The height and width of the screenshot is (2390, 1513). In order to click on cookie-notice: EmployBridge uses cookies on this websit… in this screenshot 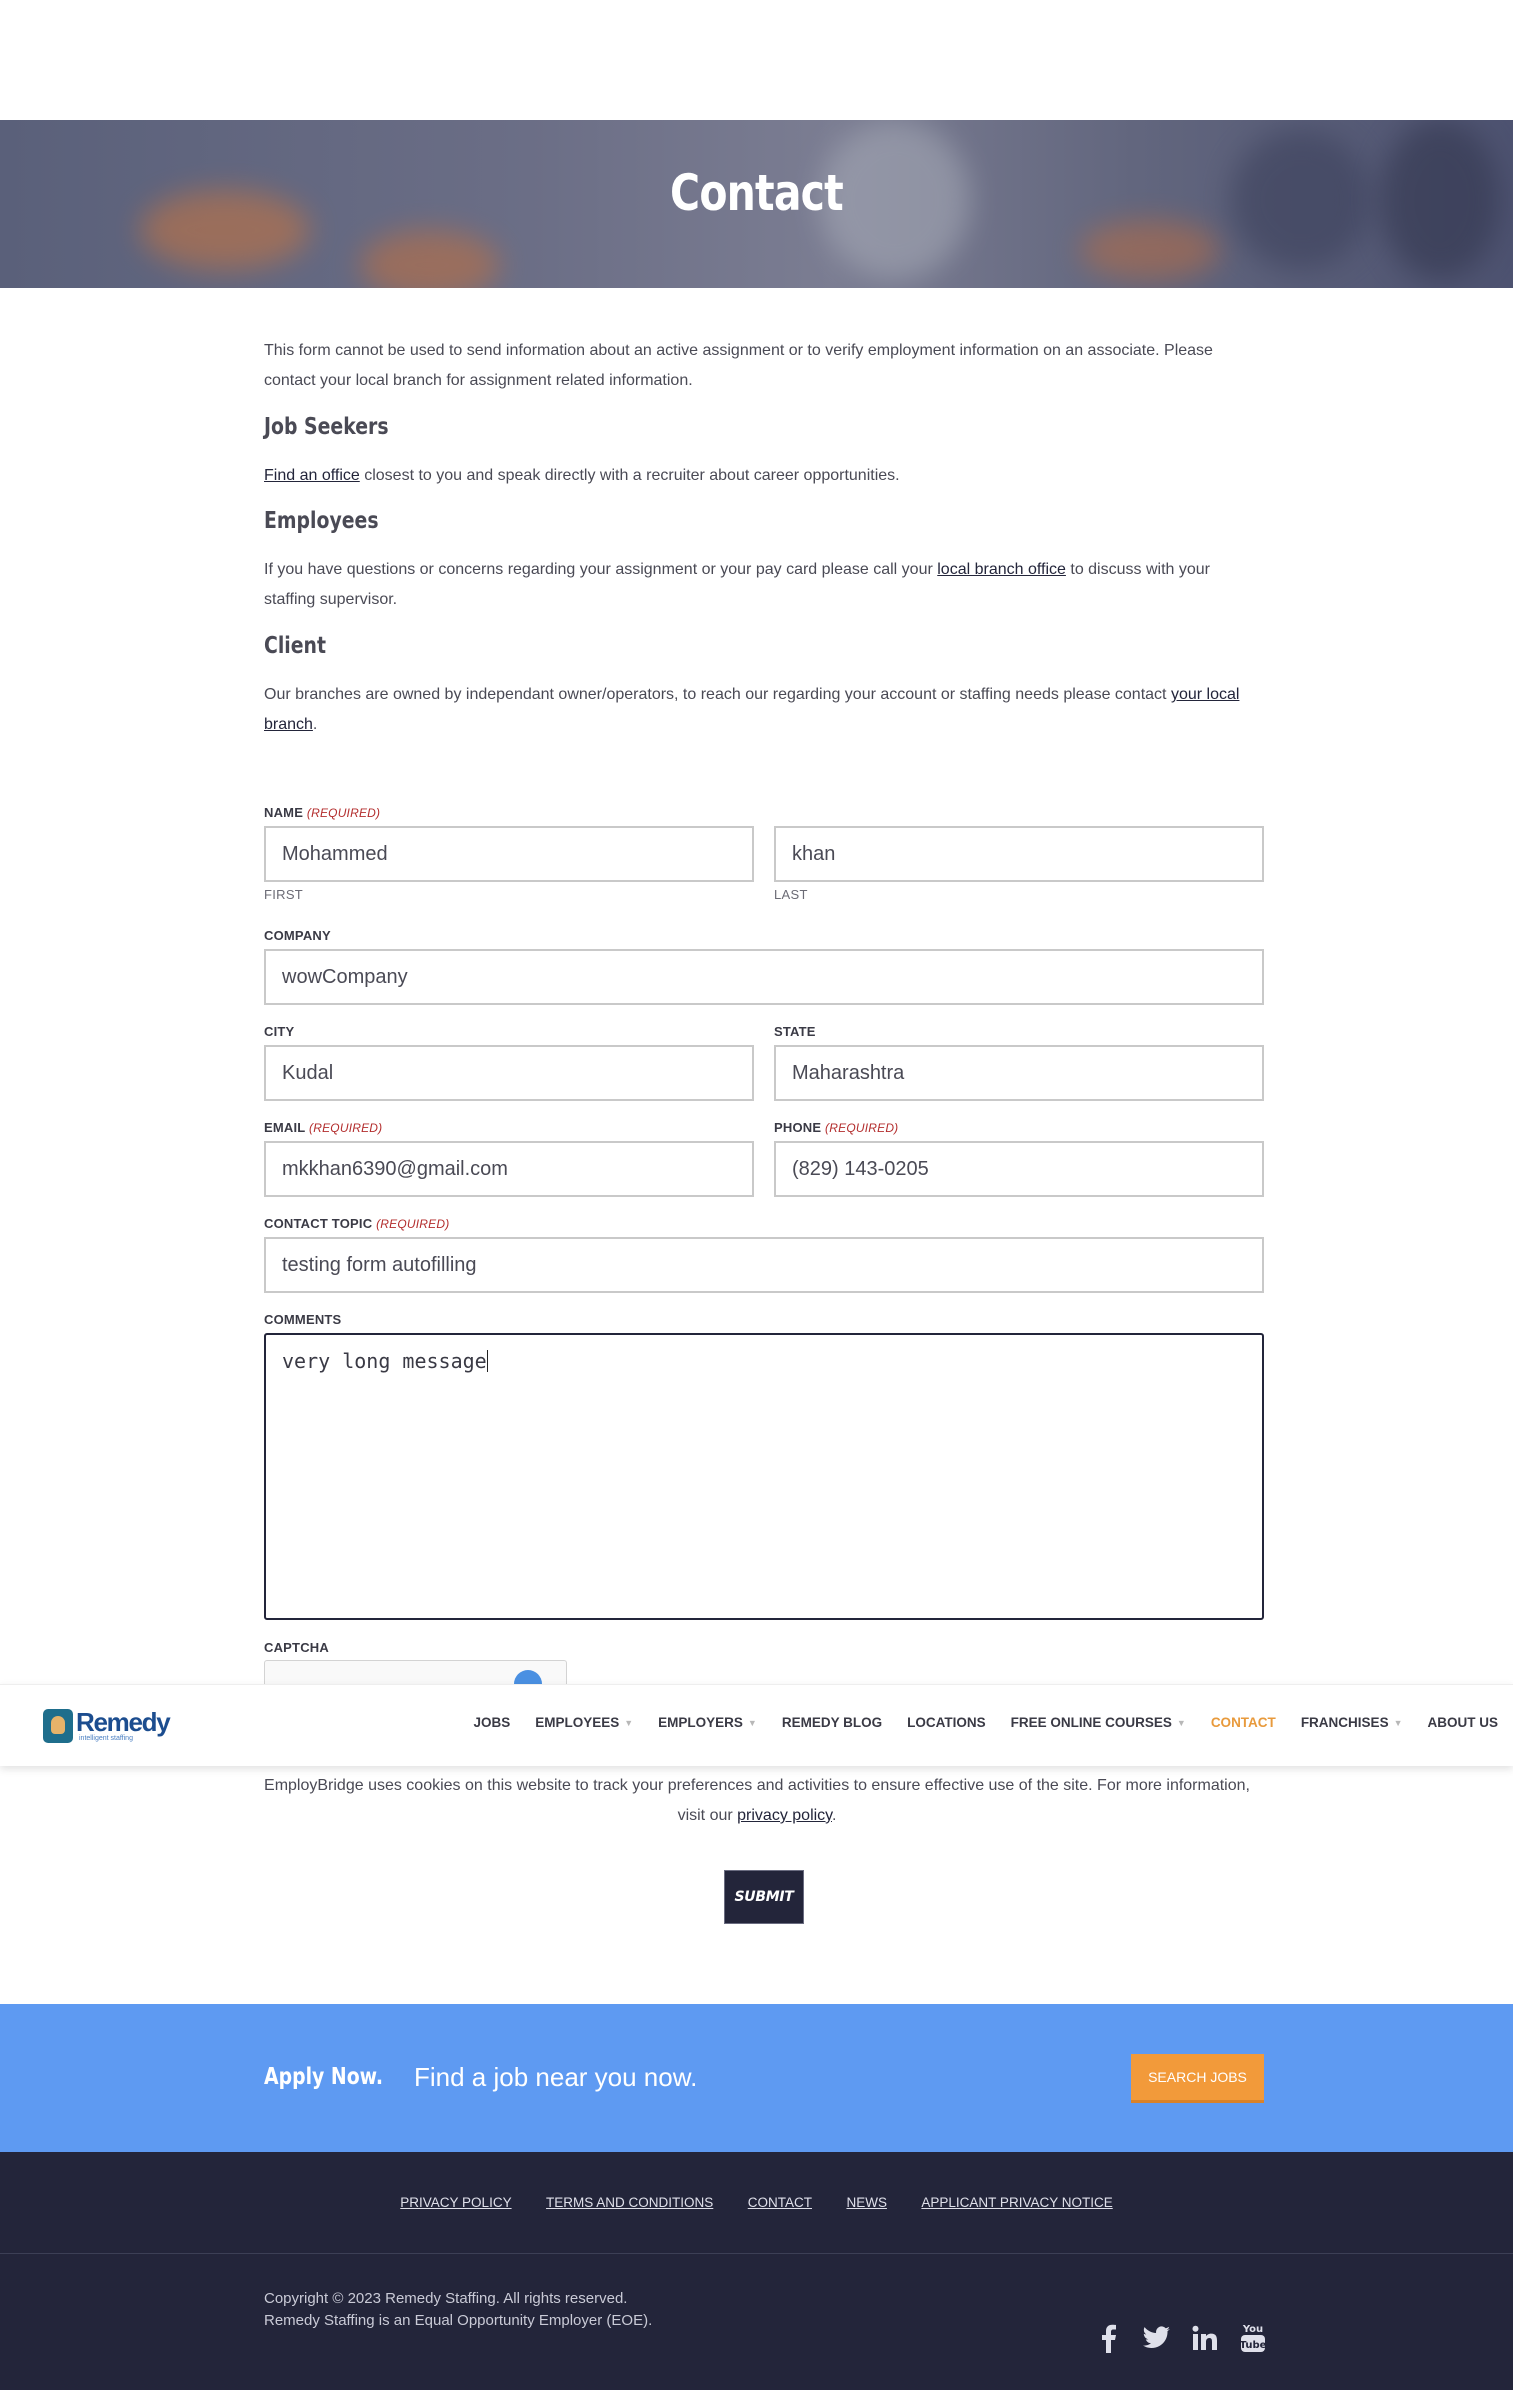, I will do `click(757, 1801)`.